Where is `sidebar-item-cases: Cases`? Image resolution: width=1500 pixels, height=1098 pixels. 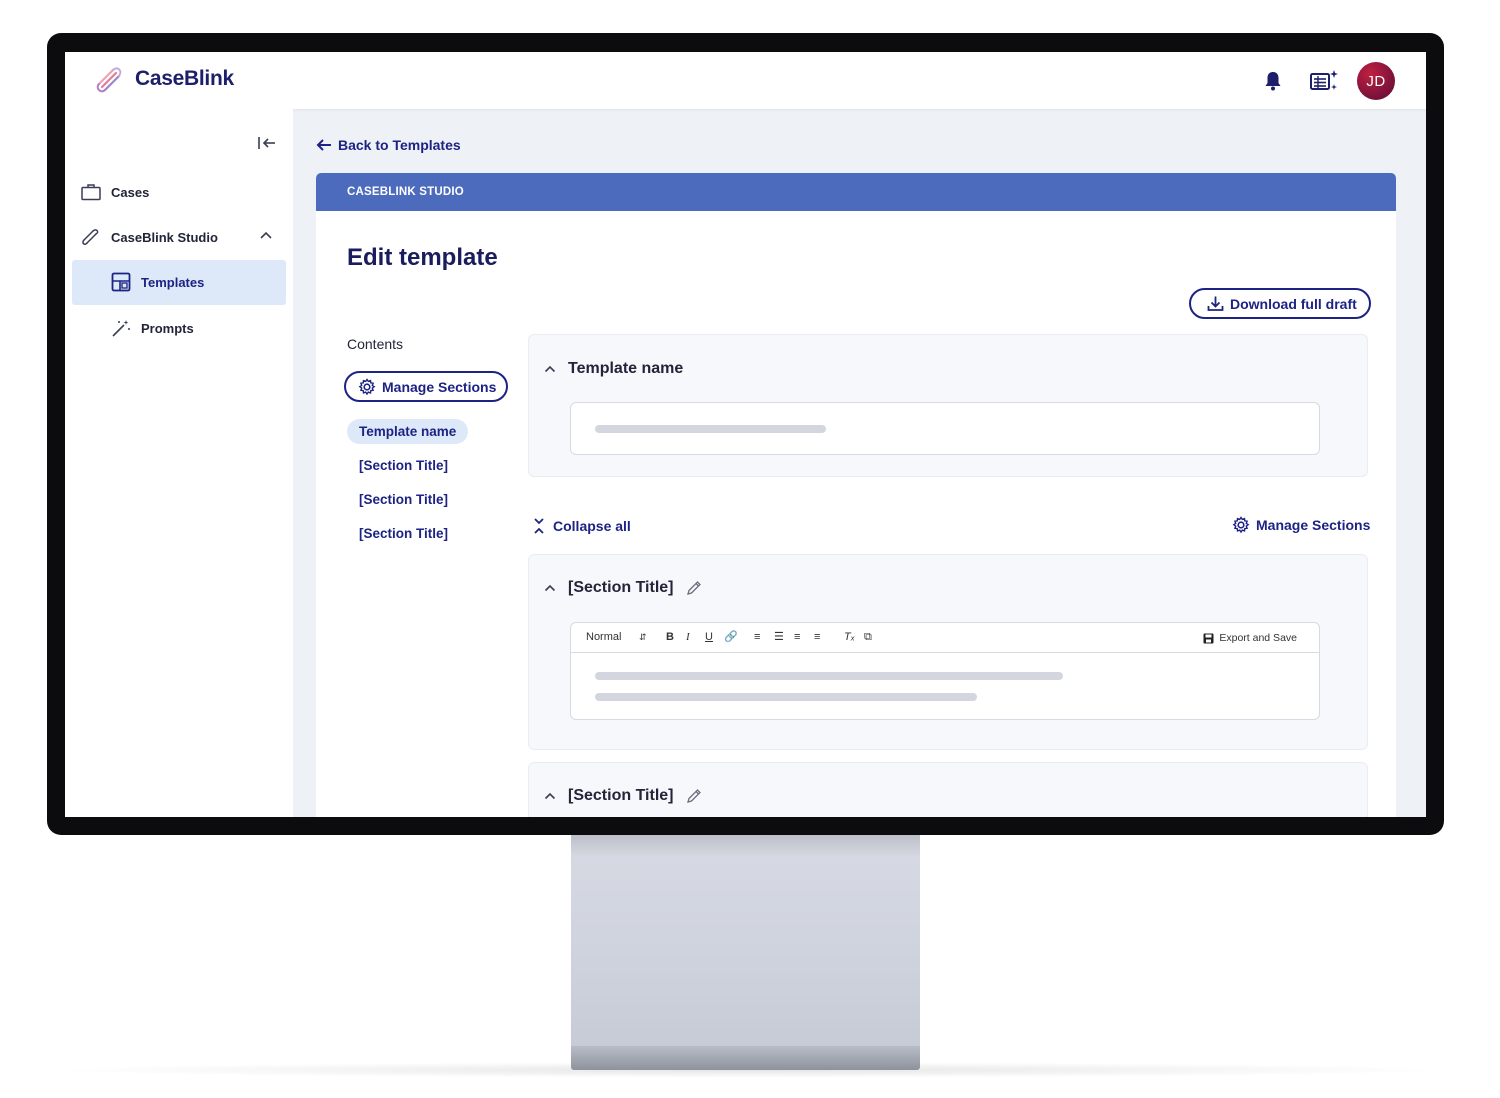 sidebar-item-cases: Cases is located at coordinates (115, 192).